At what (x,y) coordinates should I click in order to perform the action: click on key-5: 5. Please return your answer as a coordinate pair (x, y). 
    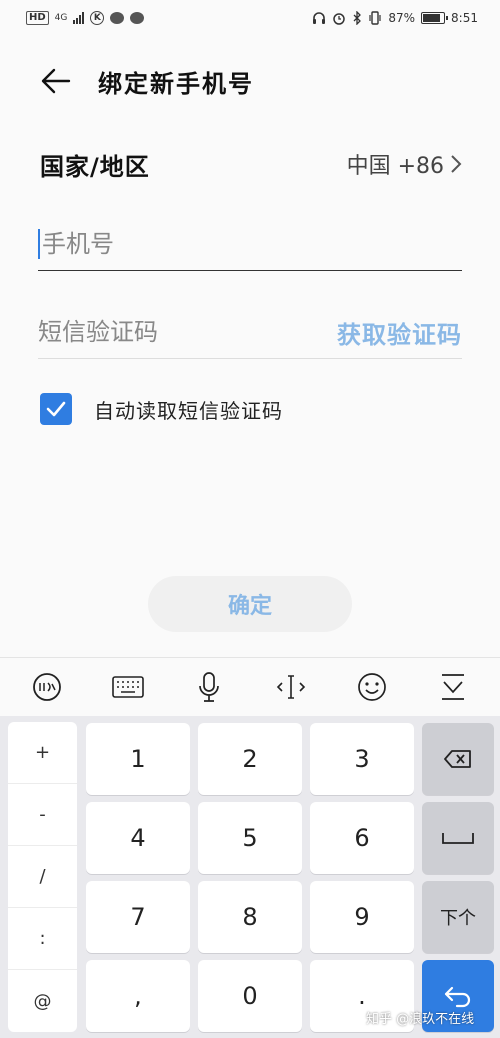
    Looking at the image, I should click on (250, 838).